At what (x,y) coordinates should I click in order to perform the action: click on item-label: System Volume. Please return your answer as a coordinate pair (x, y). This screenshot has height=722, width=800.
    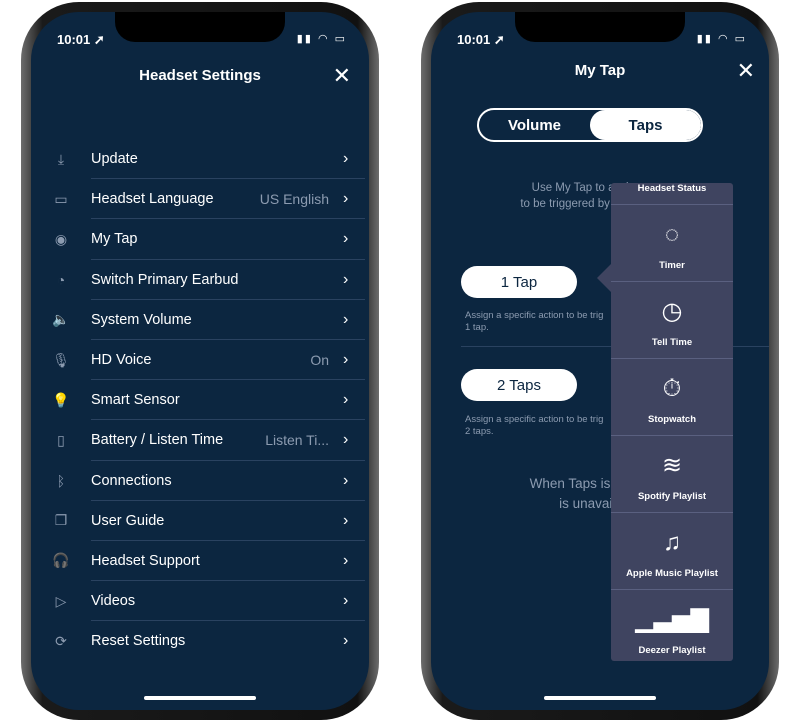
    Looking at the image, I should click on (141, 319).